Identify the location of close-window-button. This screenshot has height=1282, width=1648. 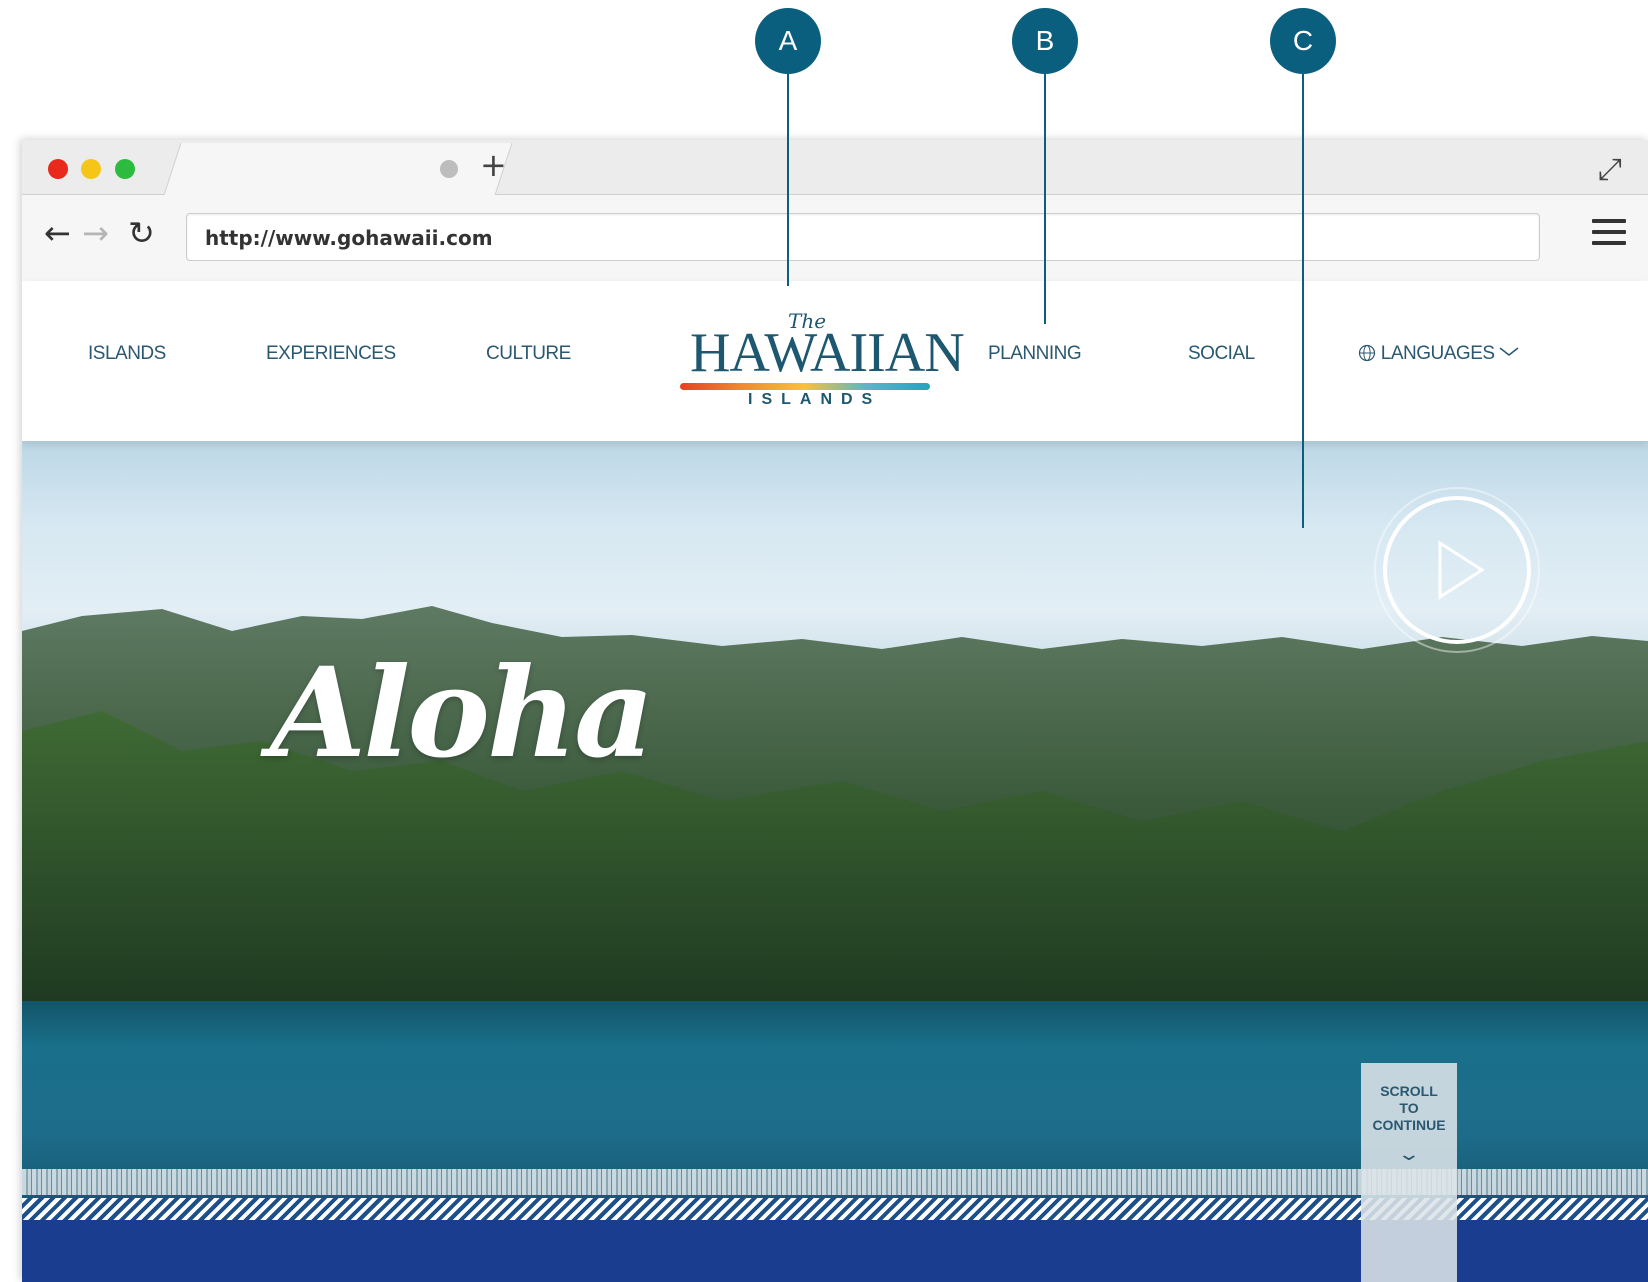
(58, 169).